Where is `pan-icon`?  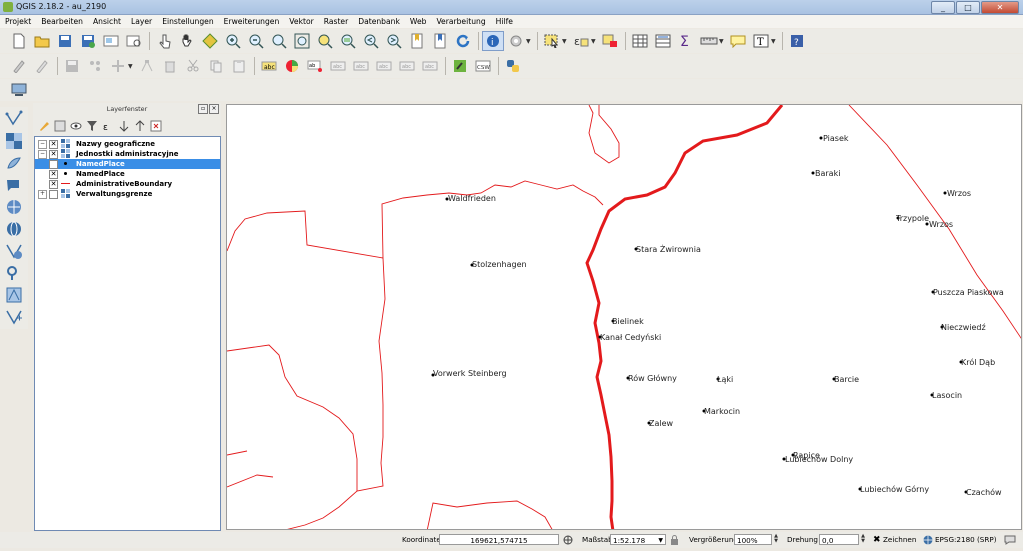 pan-icon is located at coordinates (187, 41).